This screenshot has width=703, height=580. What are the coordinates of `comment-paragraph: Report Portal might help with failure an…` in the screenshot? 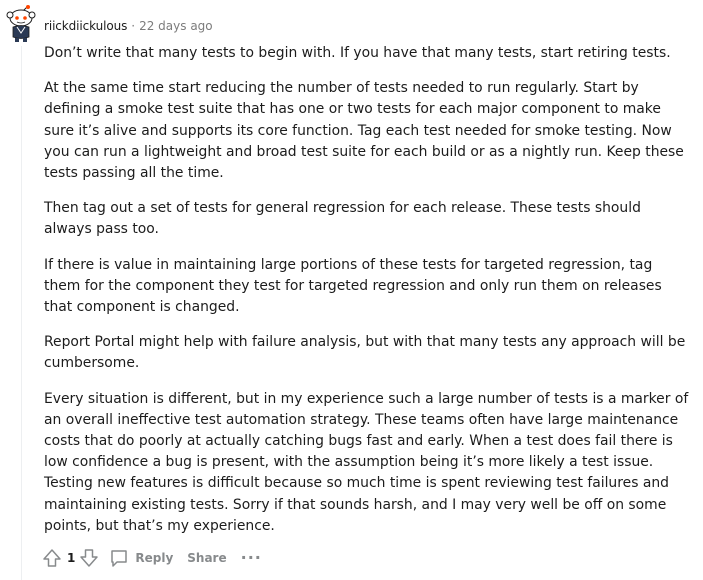 It's located at (365, 353).